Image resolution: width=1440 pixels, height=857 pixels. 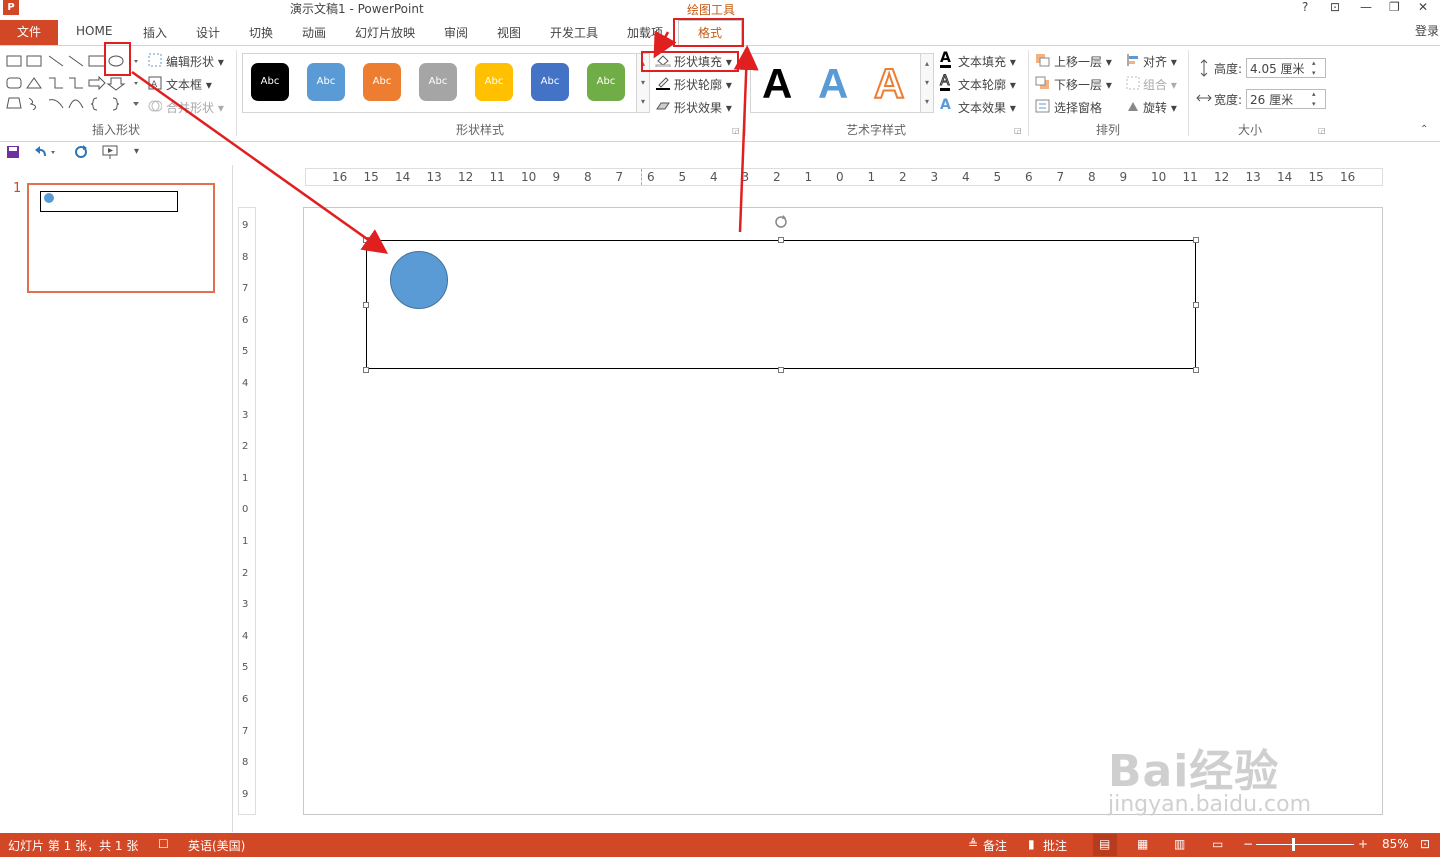 What do you see at coordinates (163, 844) in the screenshot?
I see `spell-check-icon: ☐` at bounding box center [163, 844].